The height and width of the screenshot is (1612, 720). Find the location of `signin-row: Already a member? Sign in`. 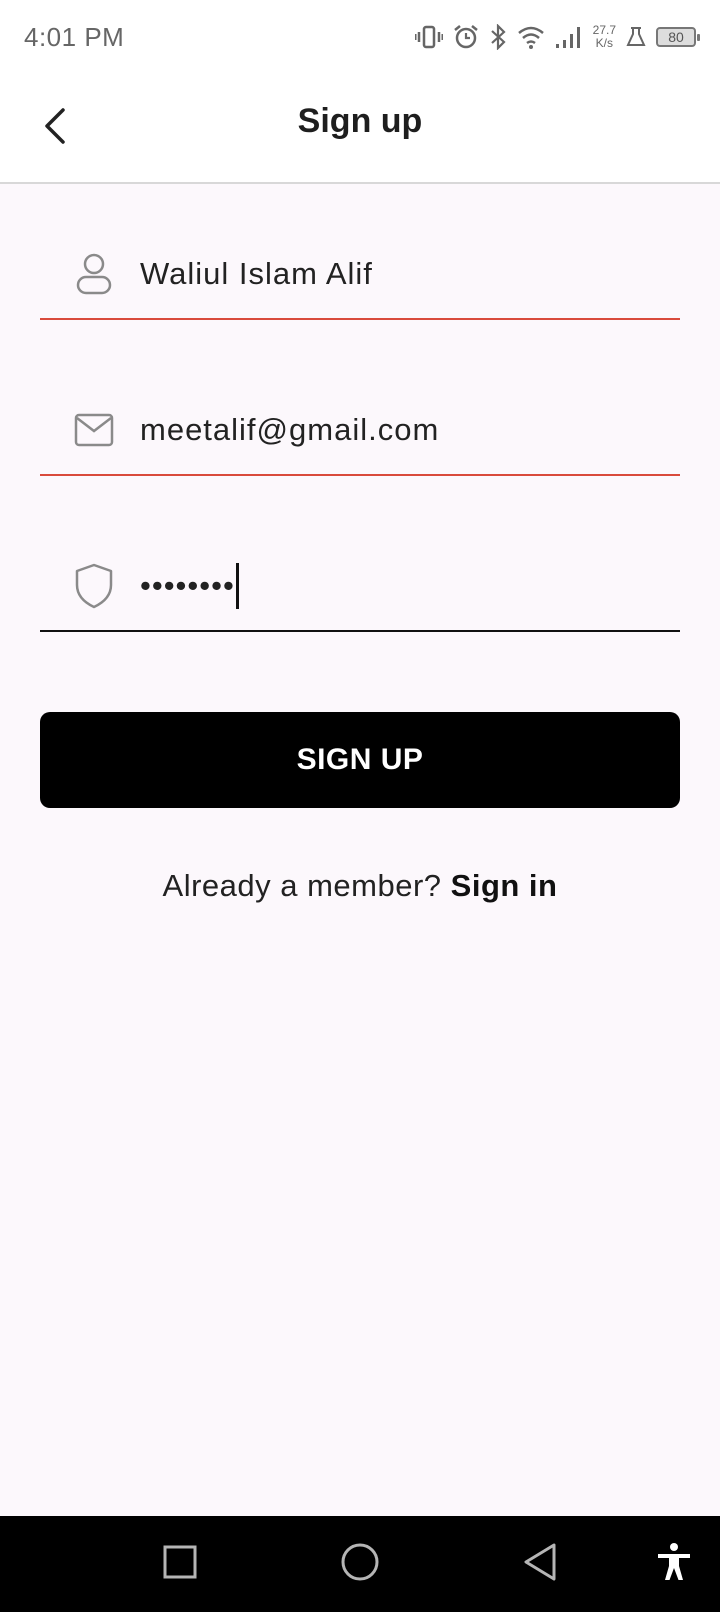

signin-row: Already a member? Sign in is located at coordinates (360, 886).